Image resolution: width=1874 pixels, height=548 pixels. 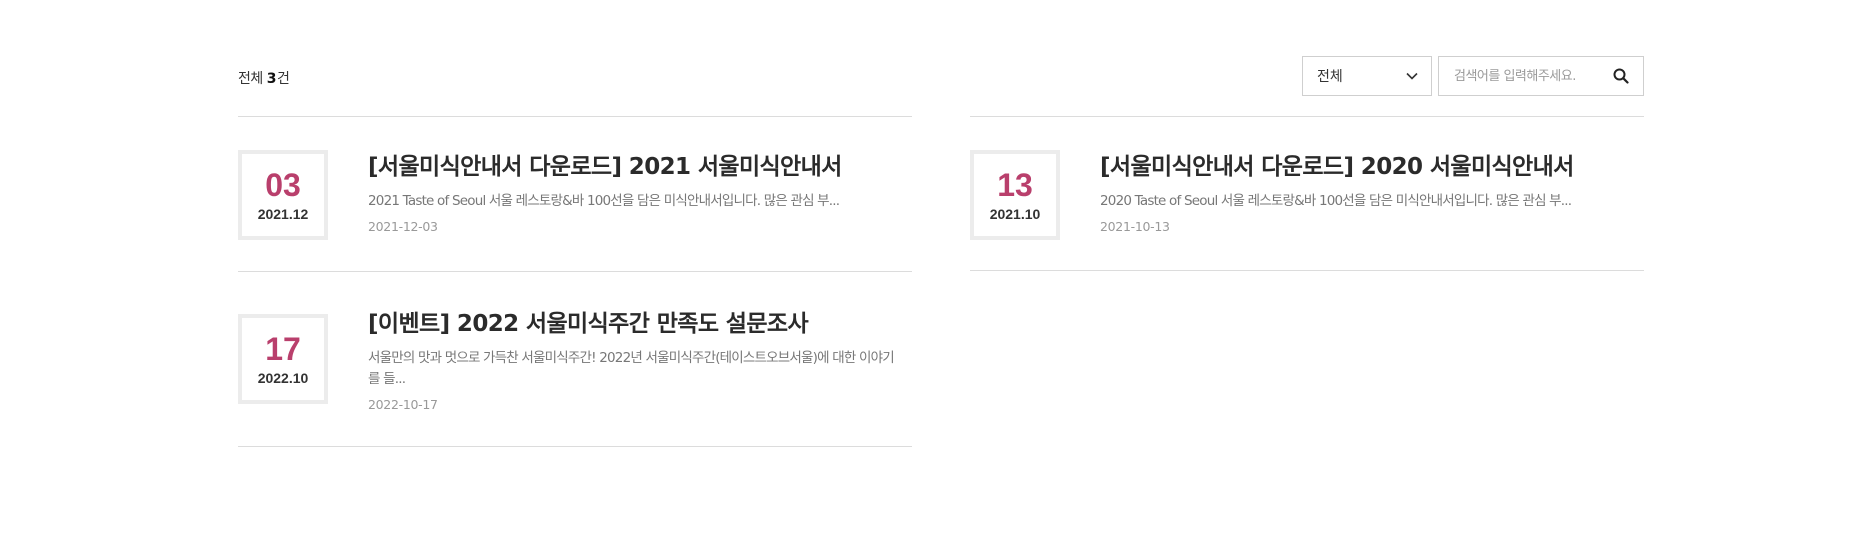 What do you see at coordinates (403, 404) in the screenshot?
I see `post-date: 2022-10-17` at bounding box center [403, 404].